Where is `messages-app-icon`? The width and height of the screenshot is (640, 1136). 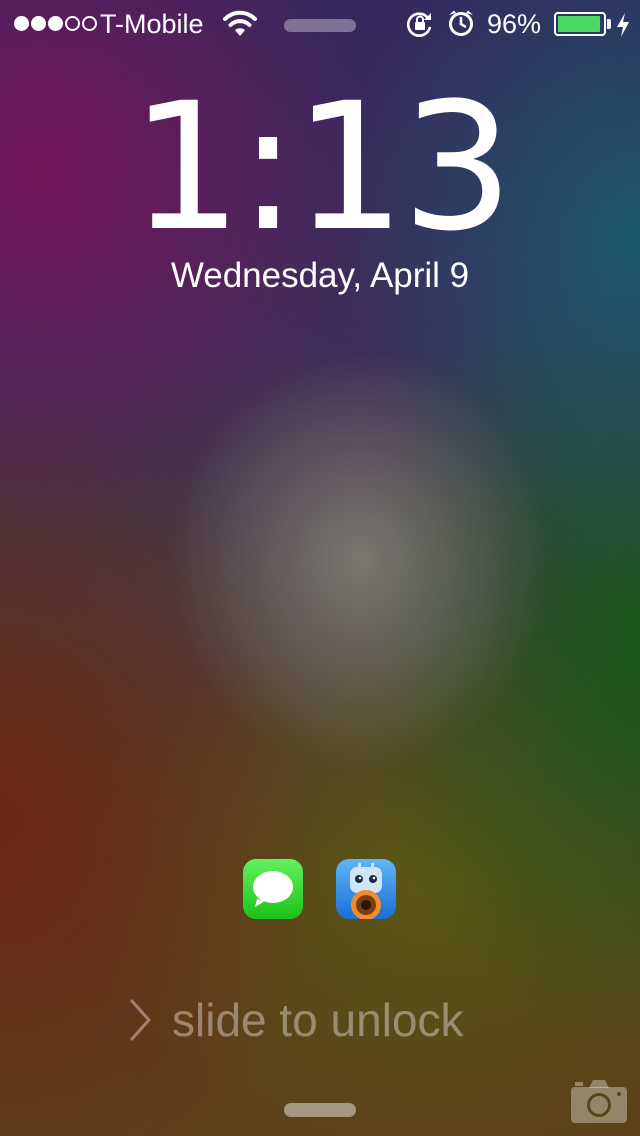
messages-app-icon is located at coordinates (273, 889).